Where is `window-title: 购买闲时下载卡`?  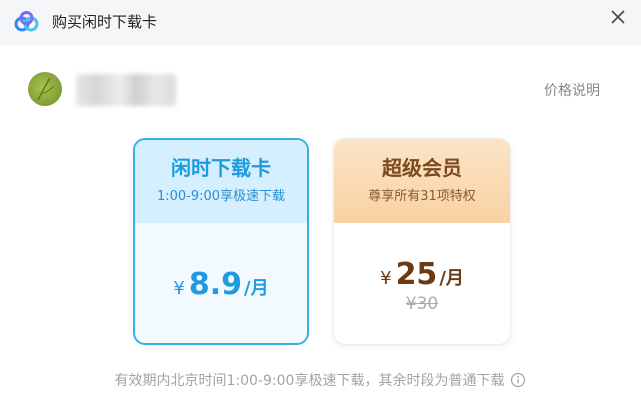 window-title: 购买闲时下载卡 is located at coordinates (105, 22).